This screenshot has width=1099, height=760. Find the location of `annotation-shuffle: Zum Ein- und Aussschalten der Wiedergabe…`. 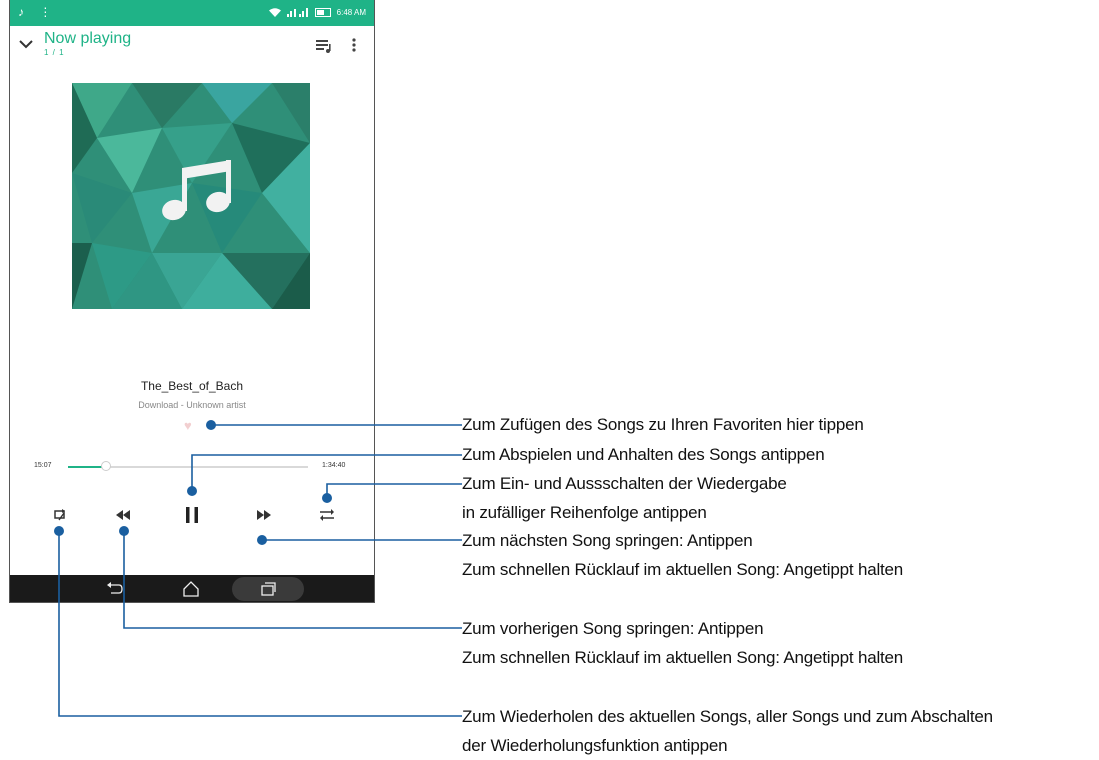

annotation-shuffle: Zum Ein- und Aussschalten der Wiedergabe… is located at coordinates (624, 498).